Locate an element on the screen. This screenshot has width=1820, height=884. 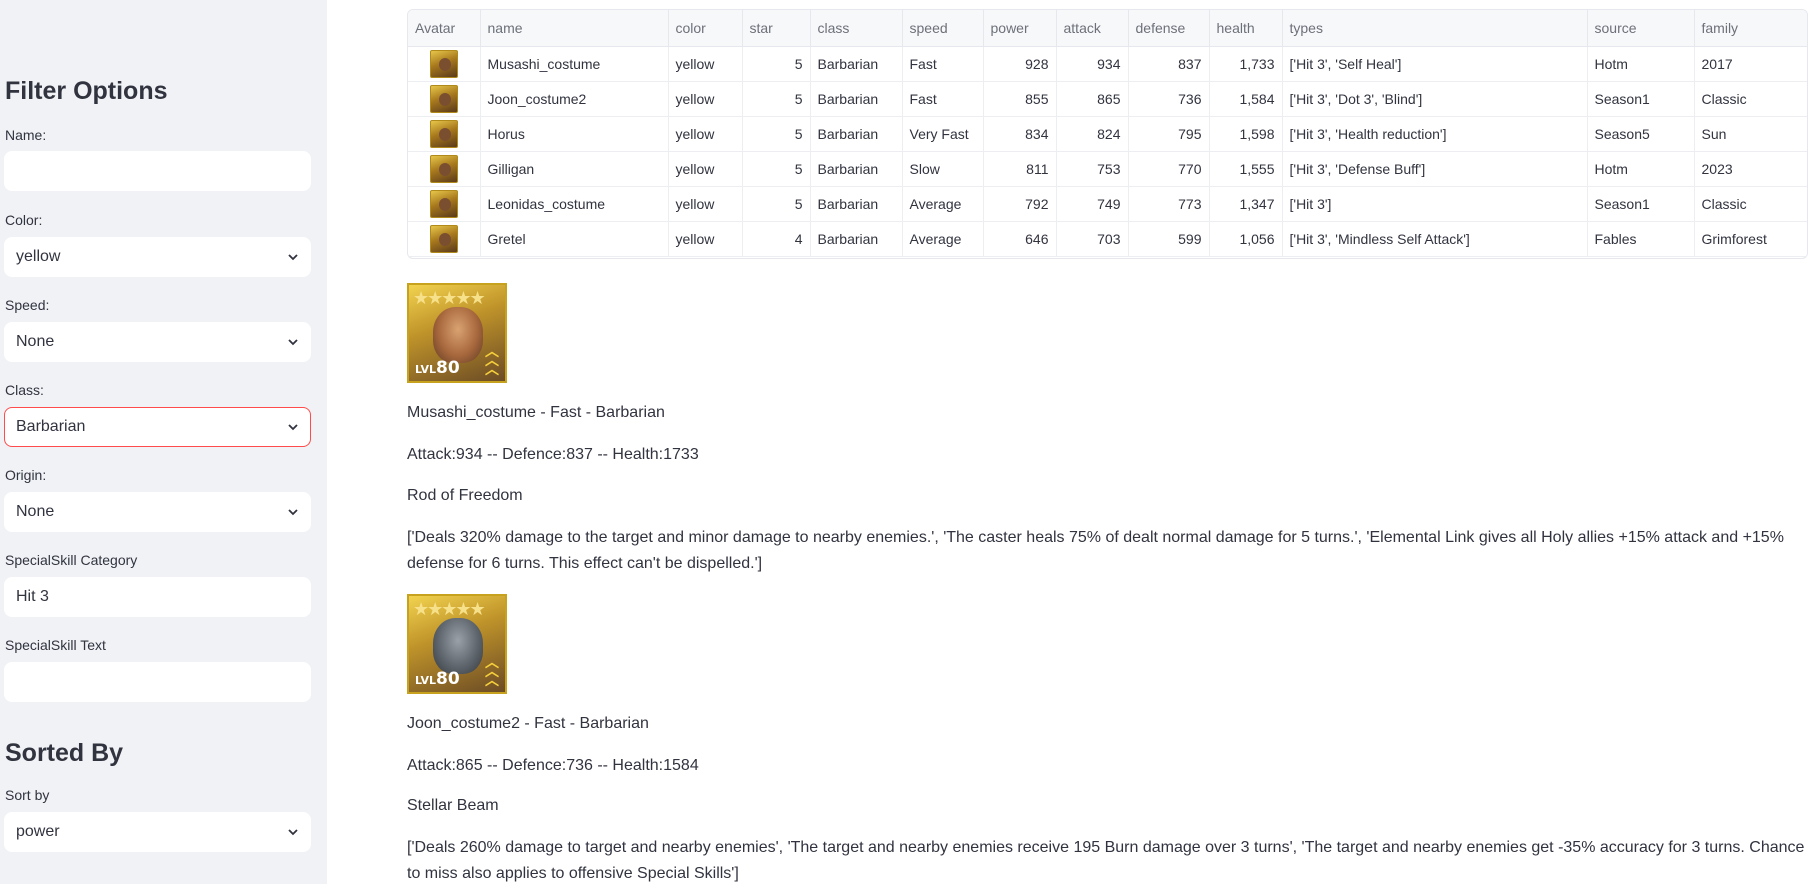
cell-source: Season5 is located at coordinates (1641, 134).